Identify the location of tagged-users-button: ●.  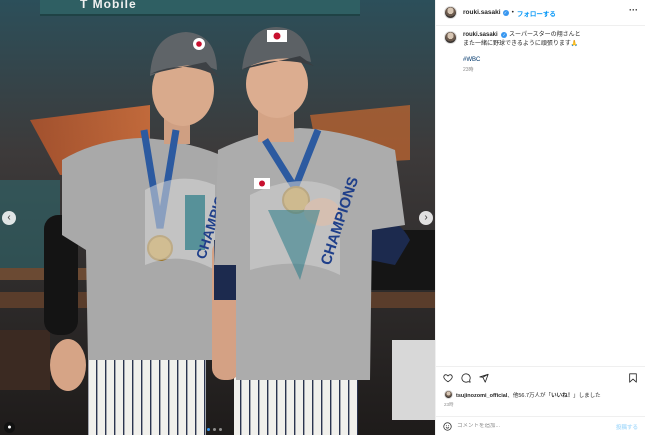
(9, 427).